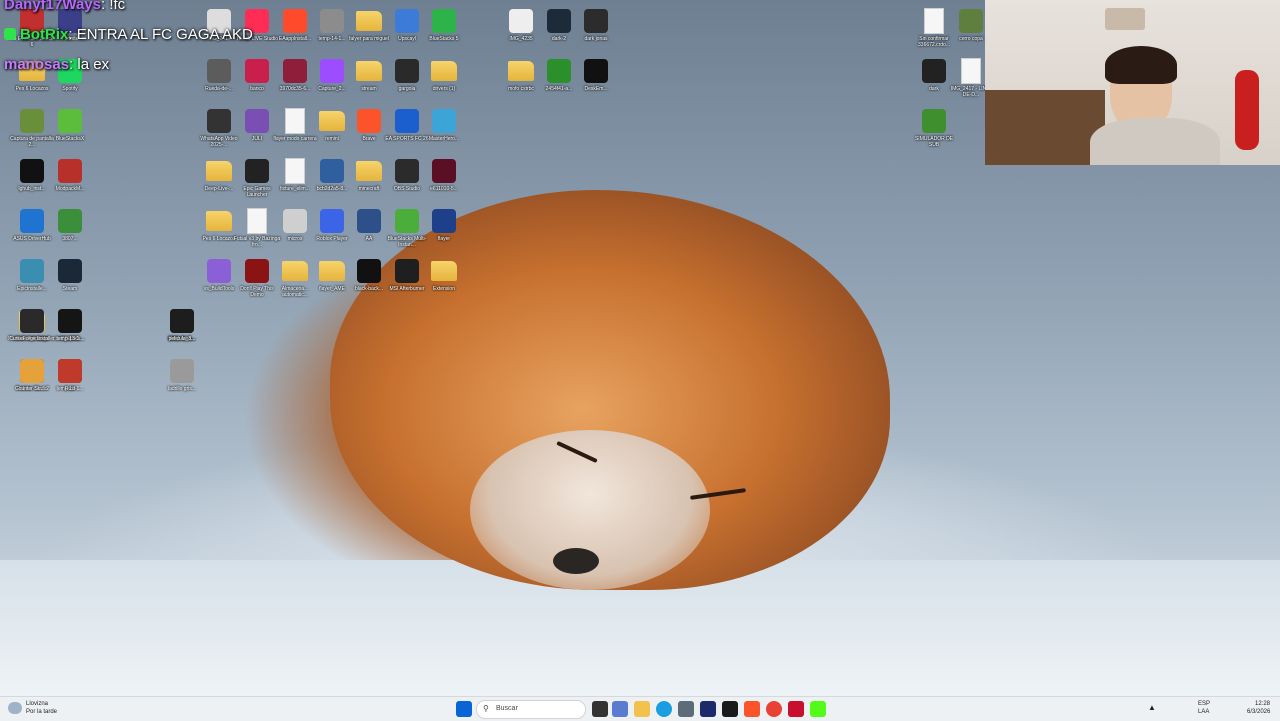  What do you see at coordinates (70, 89) in the screenshot?
I see `desktop-icon-label: Spotify` at bounding box center [70, 89].